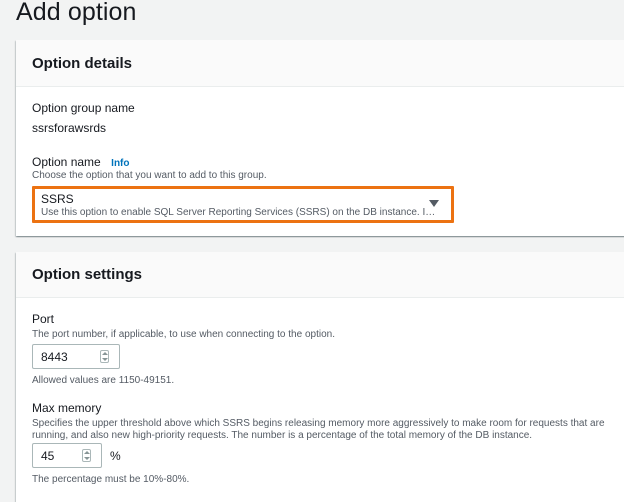 Image resolution: width=624 pixels, height=502 pixels. I want to click on option-name-info-link: Info, so click(120, 163).